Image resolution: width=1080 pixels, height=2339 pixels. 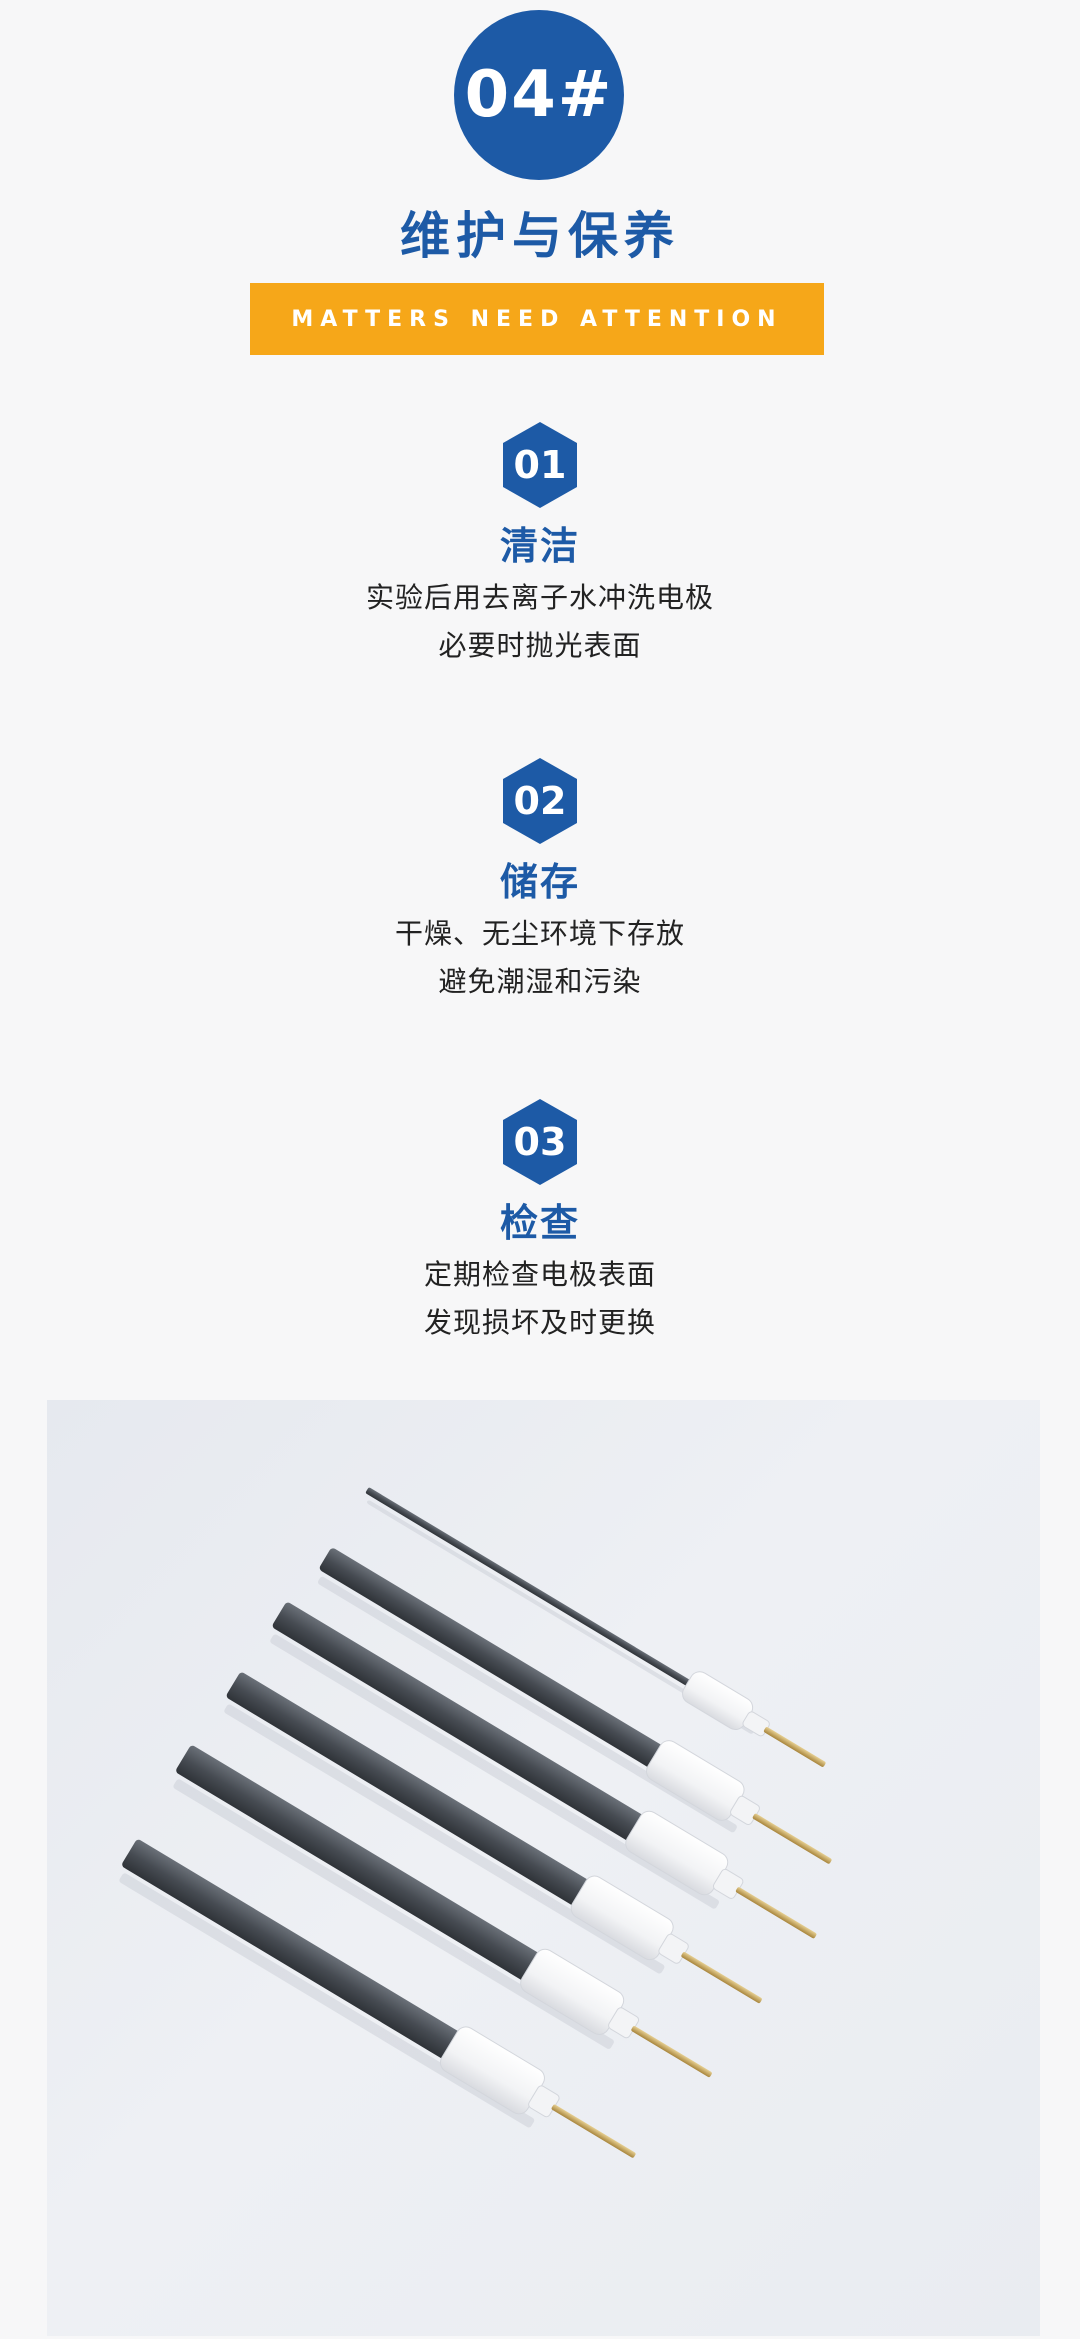 I want to click on item-description-line: 定期检查电极表面, so click(x=539, y=1274).